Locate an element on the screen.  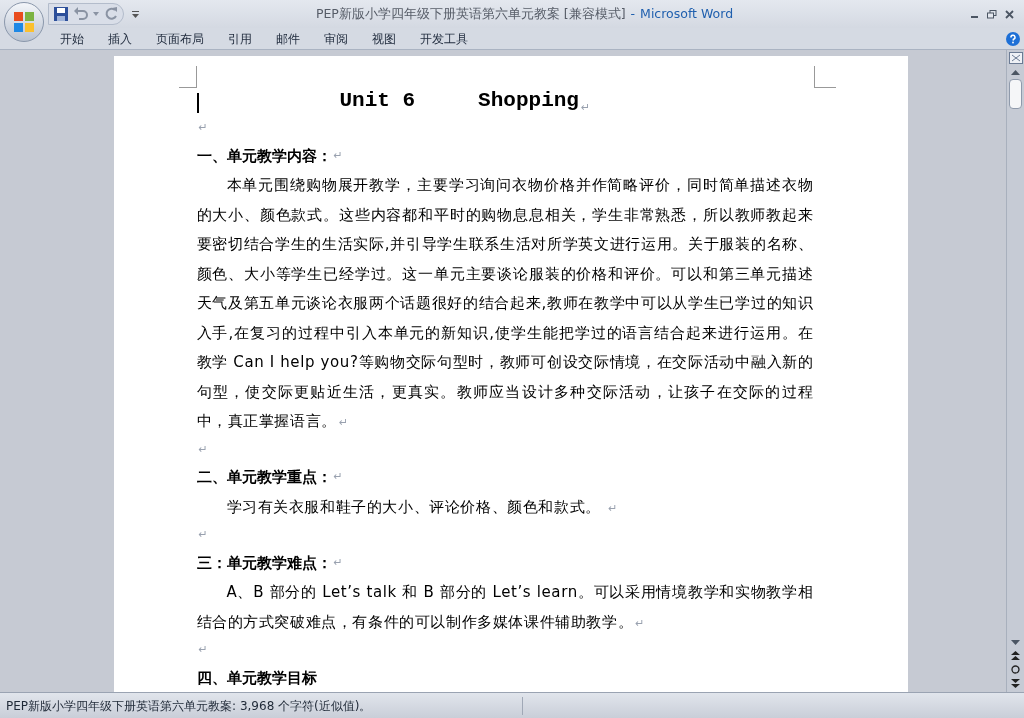
ribbon-tab: 开发工具 is located at coordinates (444, 38).